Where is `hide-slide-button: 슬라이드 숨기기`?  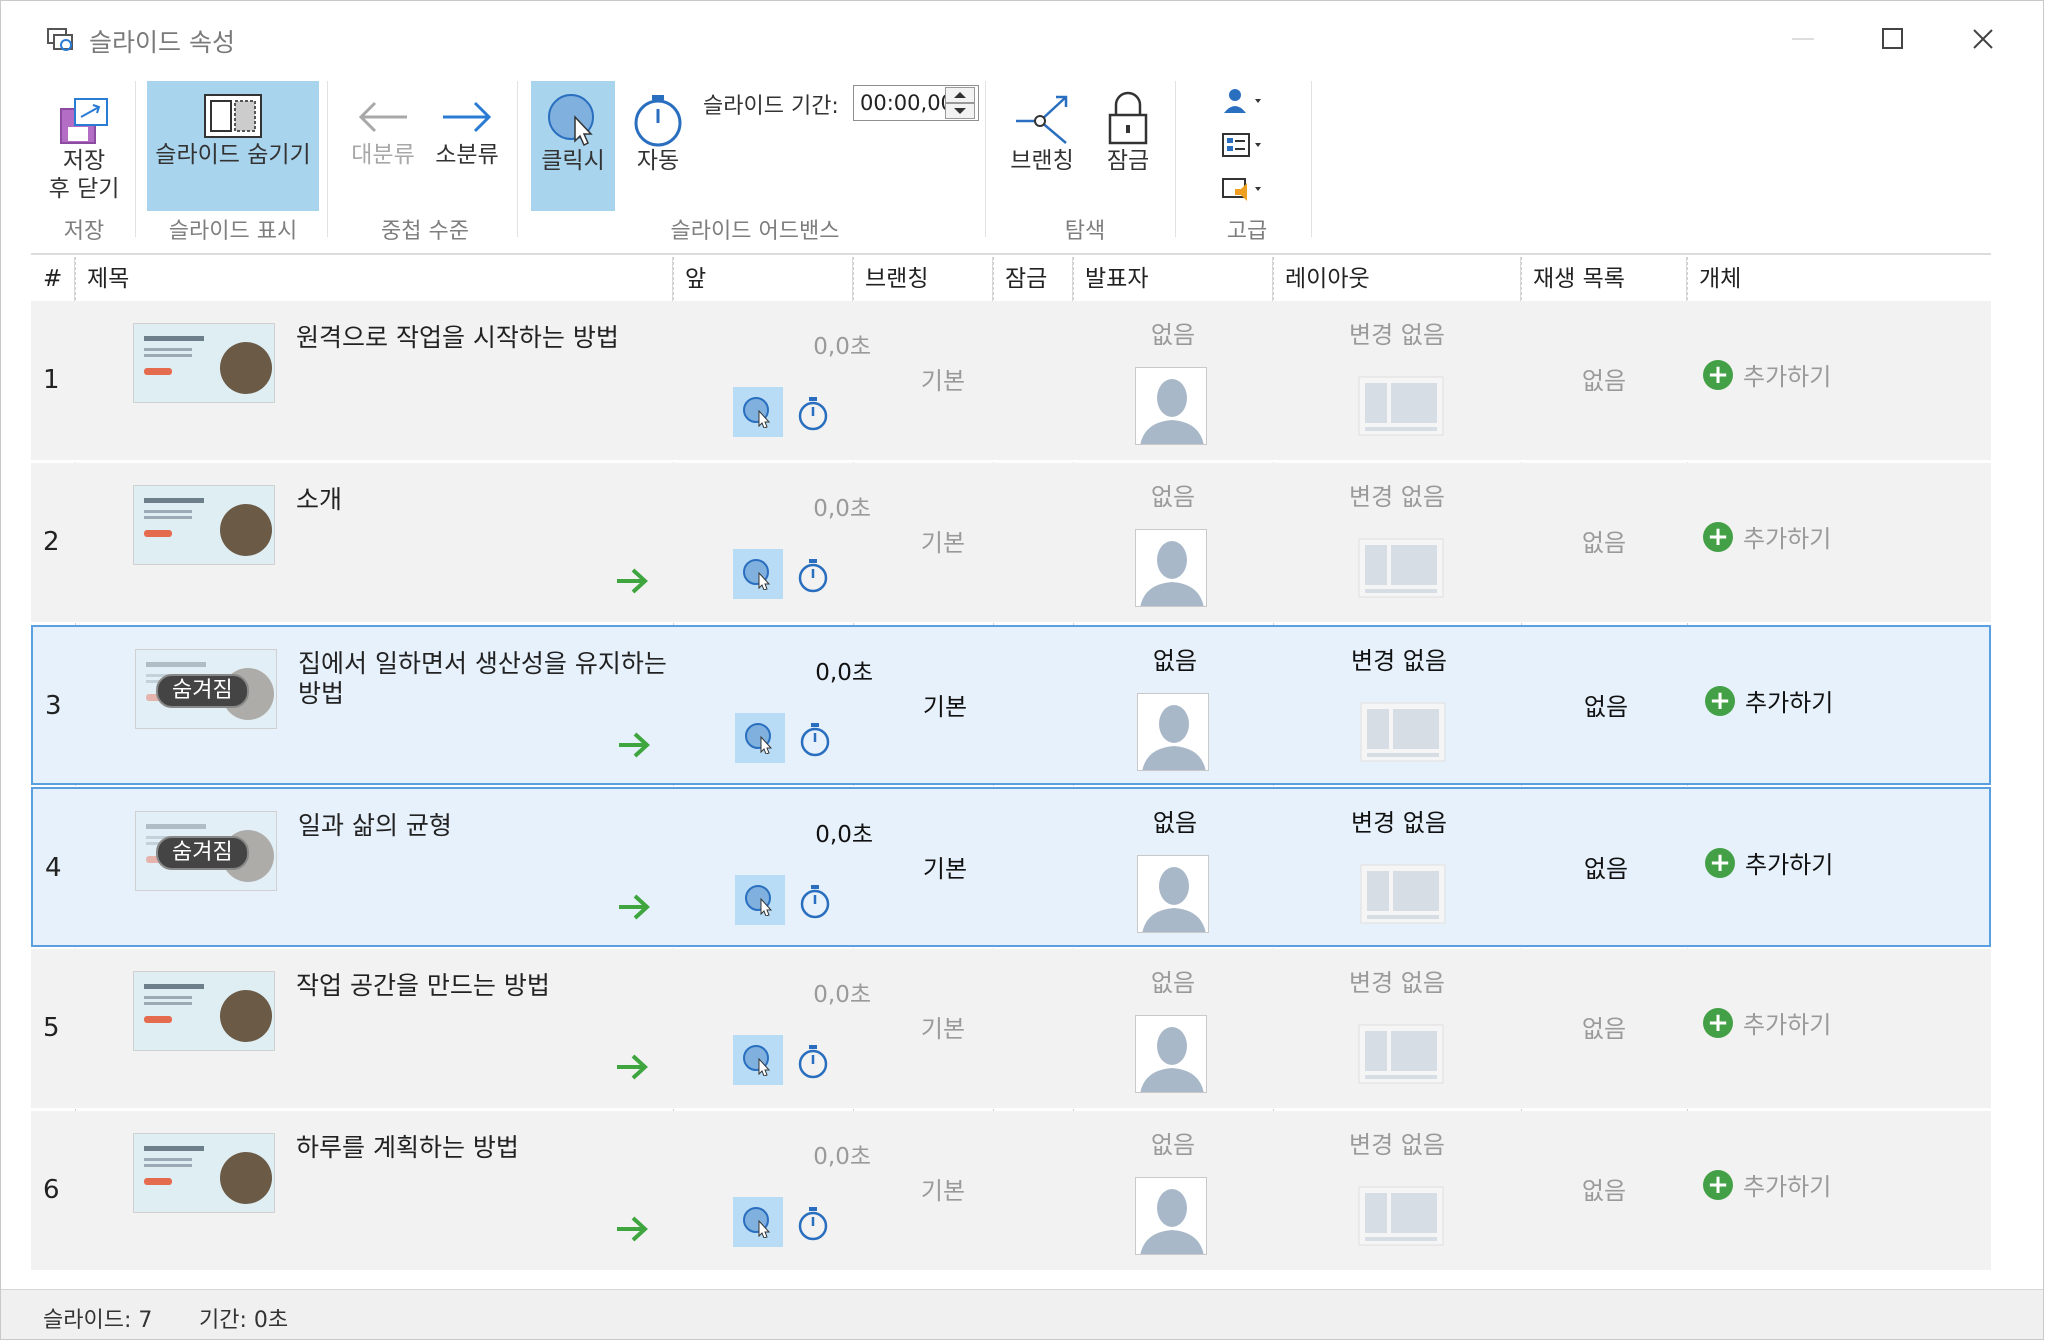
hide-slide-button: 슬라이드 숨기기 is located at coordinates (233, 146).